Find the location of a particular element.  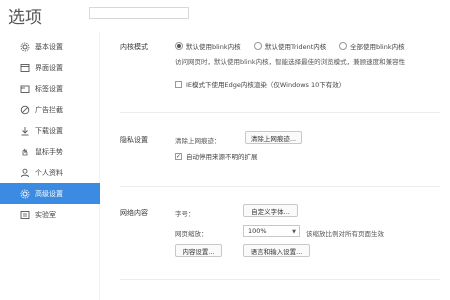

gear-icon is located at coordinates (25, 47).